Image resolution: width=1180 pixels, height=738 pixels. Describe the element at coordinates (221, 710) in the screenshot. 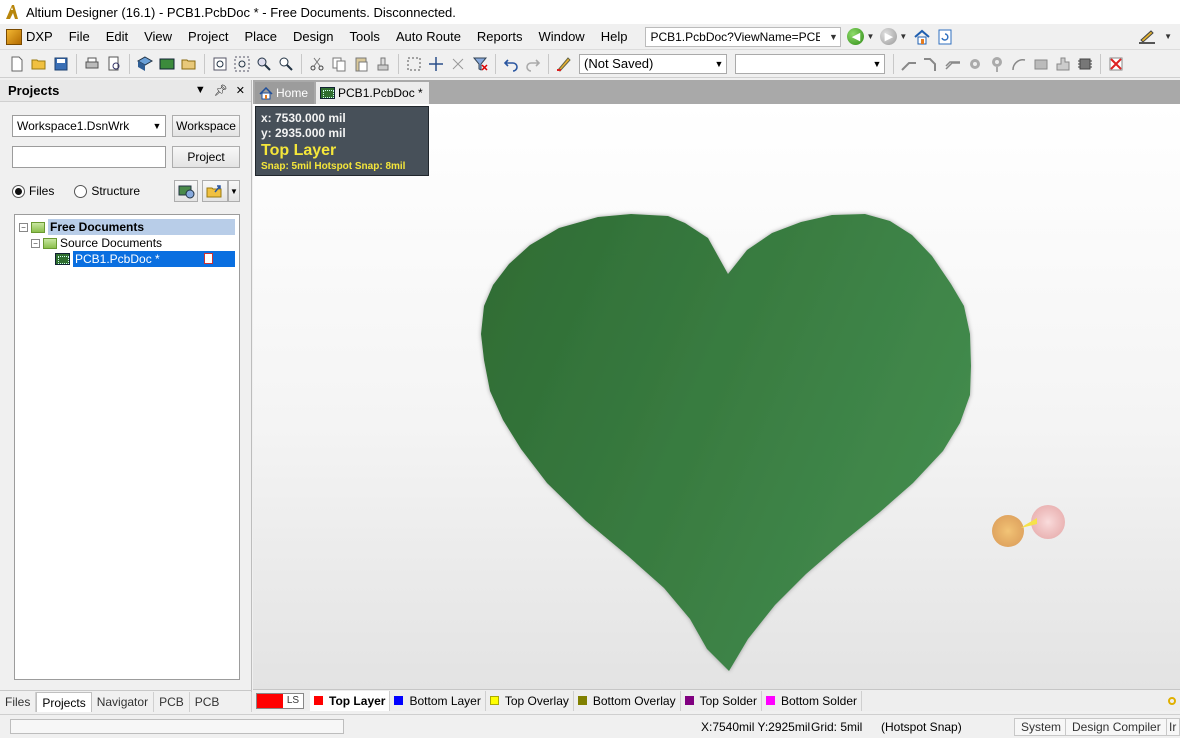

I see `panel-tab-pcb-filter: PCB Filter` at that location.